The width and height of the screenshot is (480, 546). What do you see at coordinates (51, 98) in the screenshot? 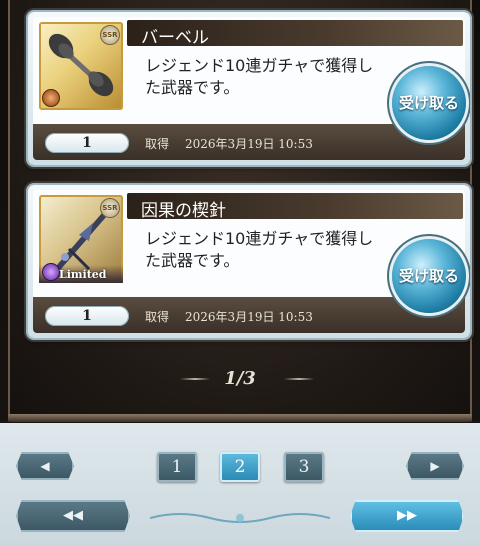
I see `element-fire-icon` at bounding box center [51, 98].